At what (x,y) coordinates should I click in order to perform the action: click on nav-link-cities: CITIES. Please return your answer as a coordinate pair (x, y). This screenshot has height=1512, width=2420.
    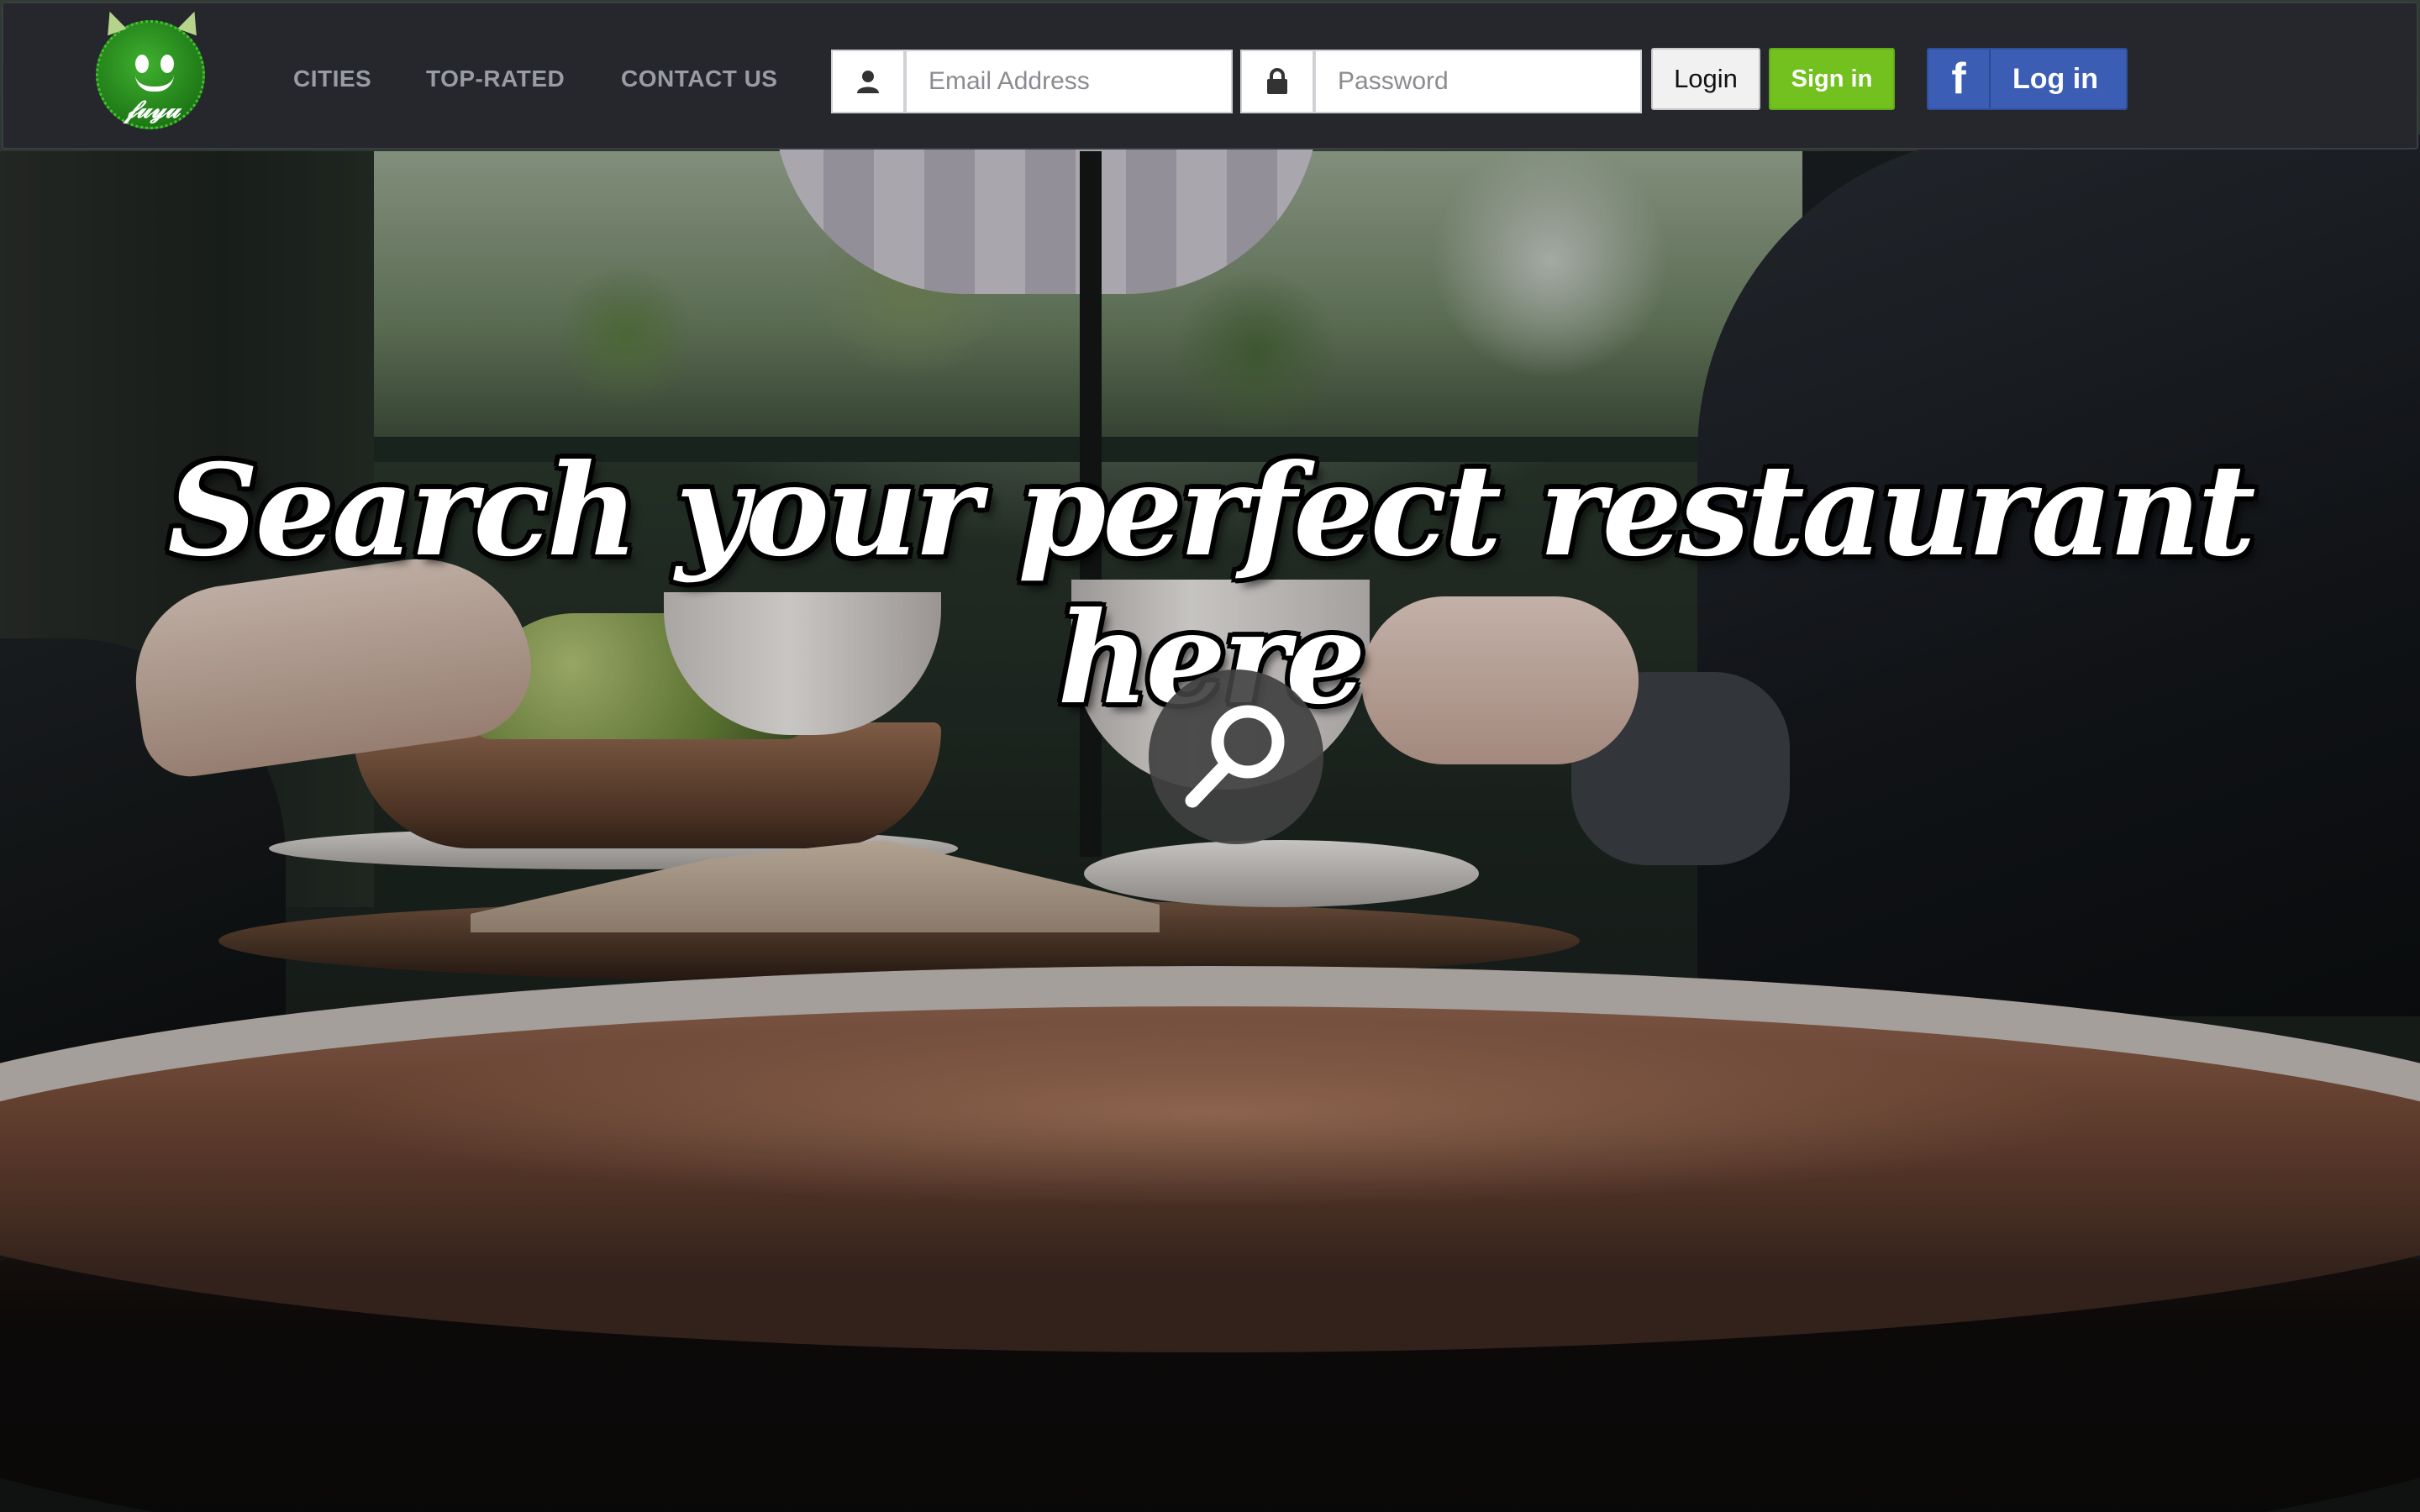
    Looking at the image, I should click on (332, 79).